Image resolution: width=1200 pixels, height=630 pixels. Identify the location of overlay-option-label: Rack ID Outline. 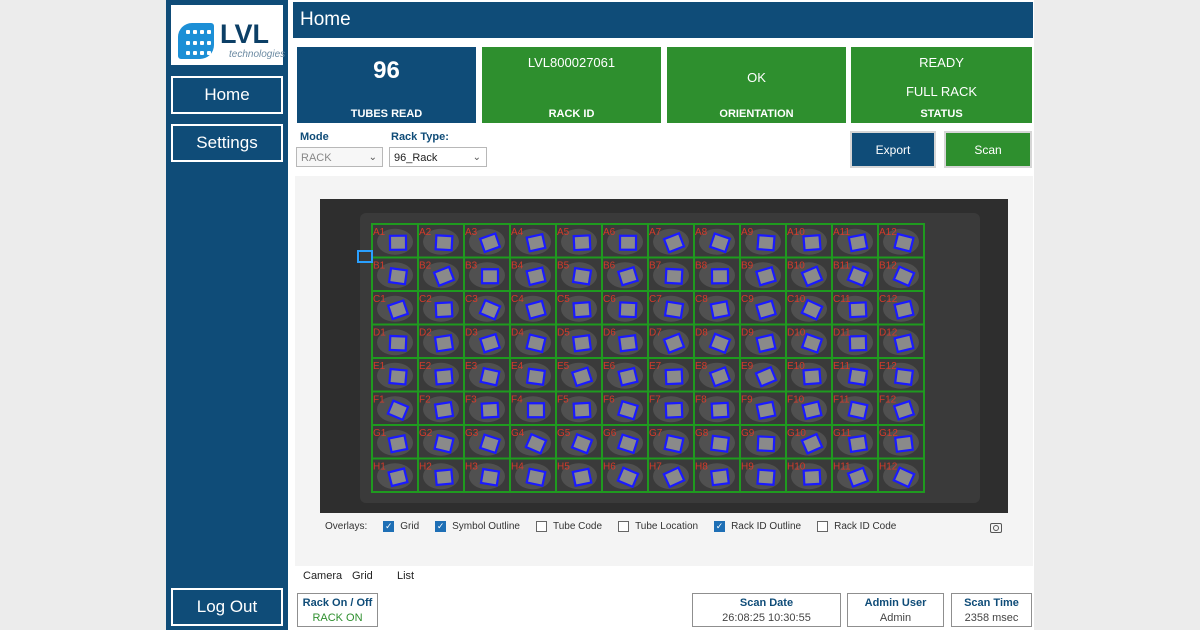
(766, 526).